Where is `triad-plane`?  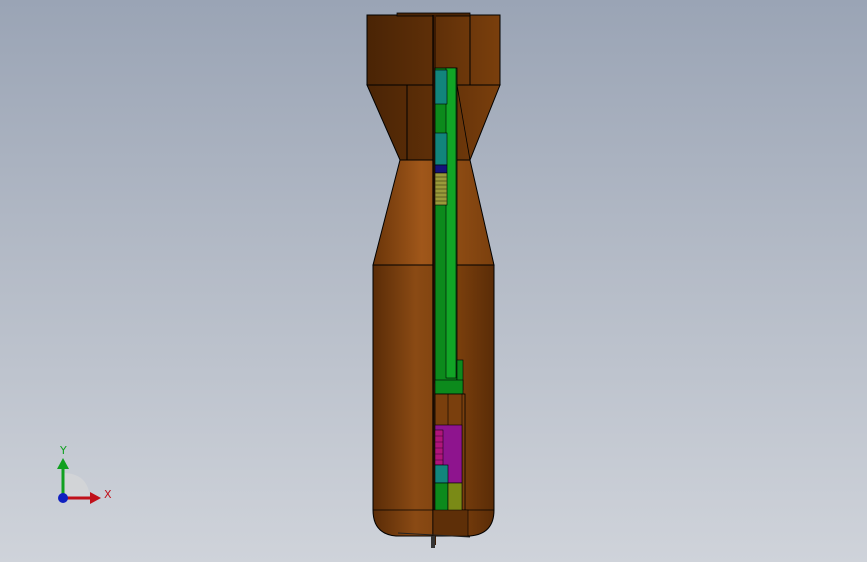 triad-plane is located at coordinates (76, 485).